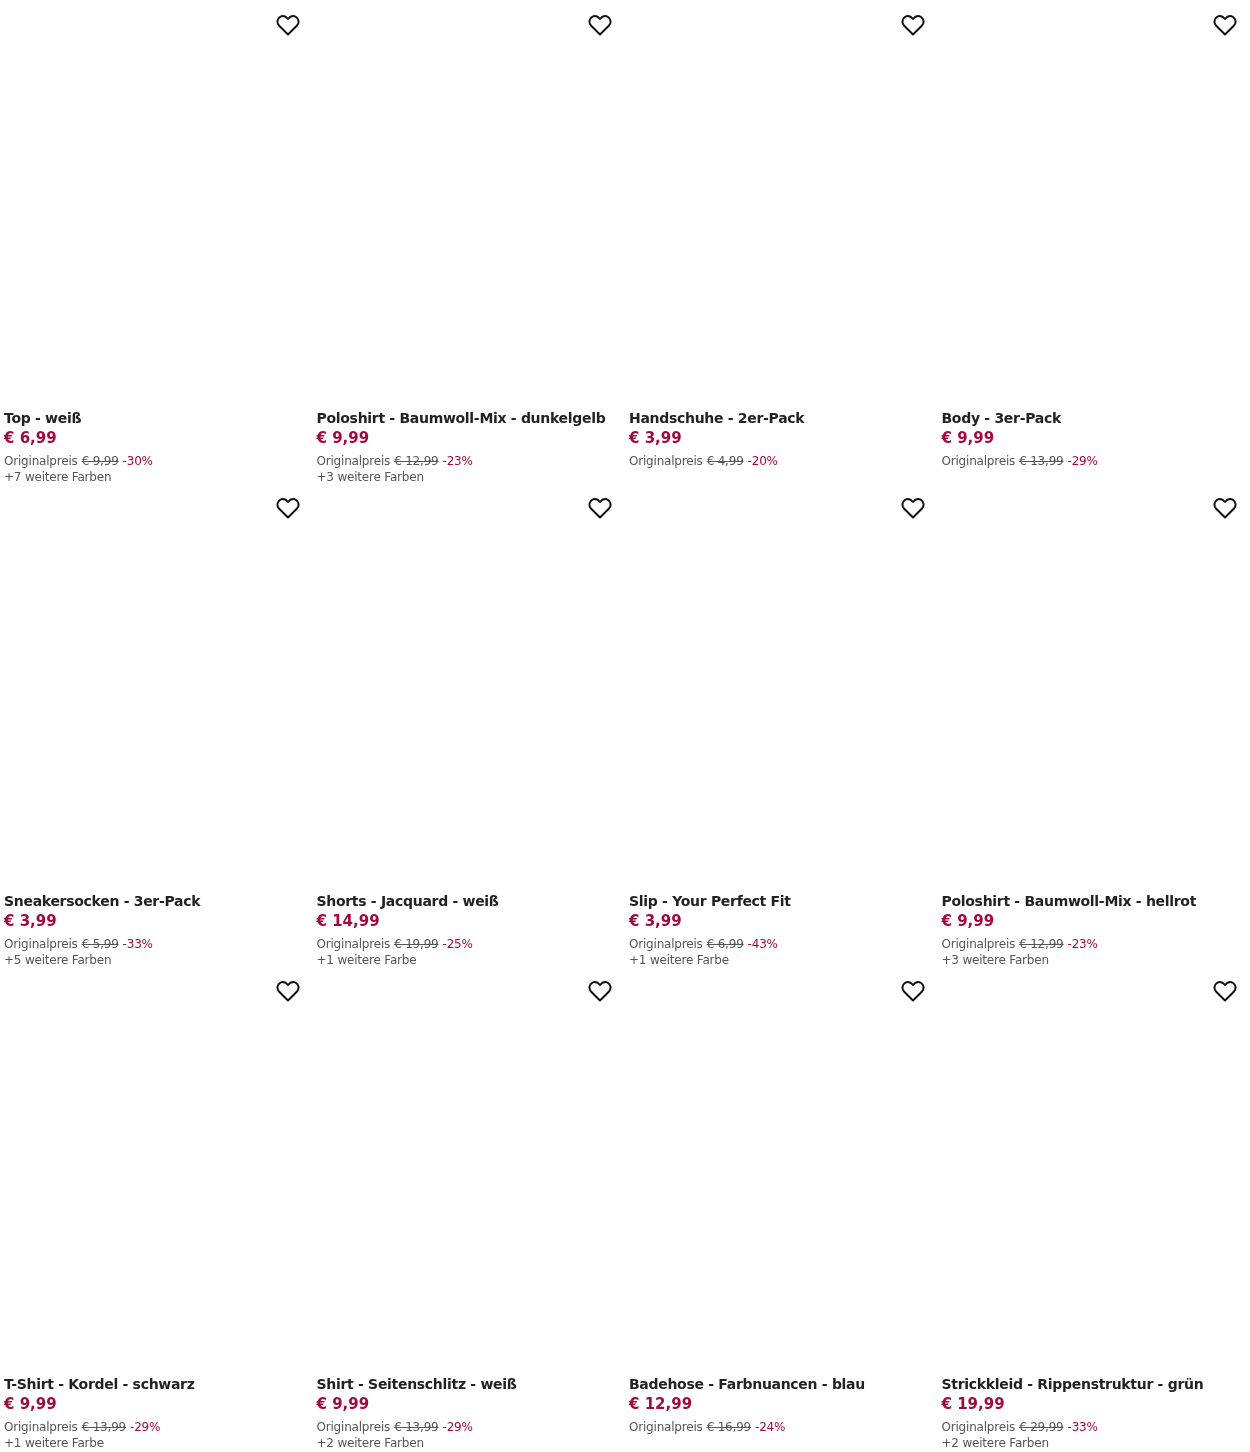 The width and height of the screenshot is (1250, 1452). Describe the element at coordinates (762, 461) in the screenshot. I see `discount: -20%` at that location.